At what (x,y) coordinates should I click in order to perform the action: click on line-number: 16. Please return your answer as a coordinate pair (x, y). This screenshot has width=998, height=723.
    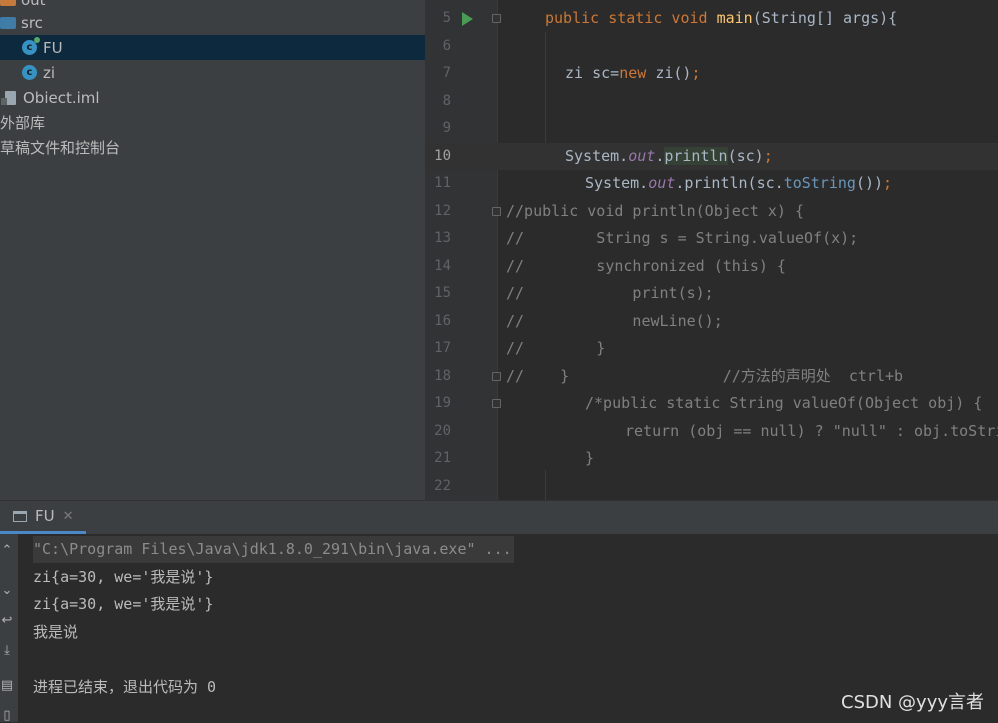
    Looking at the image, I should click on (442, 321).